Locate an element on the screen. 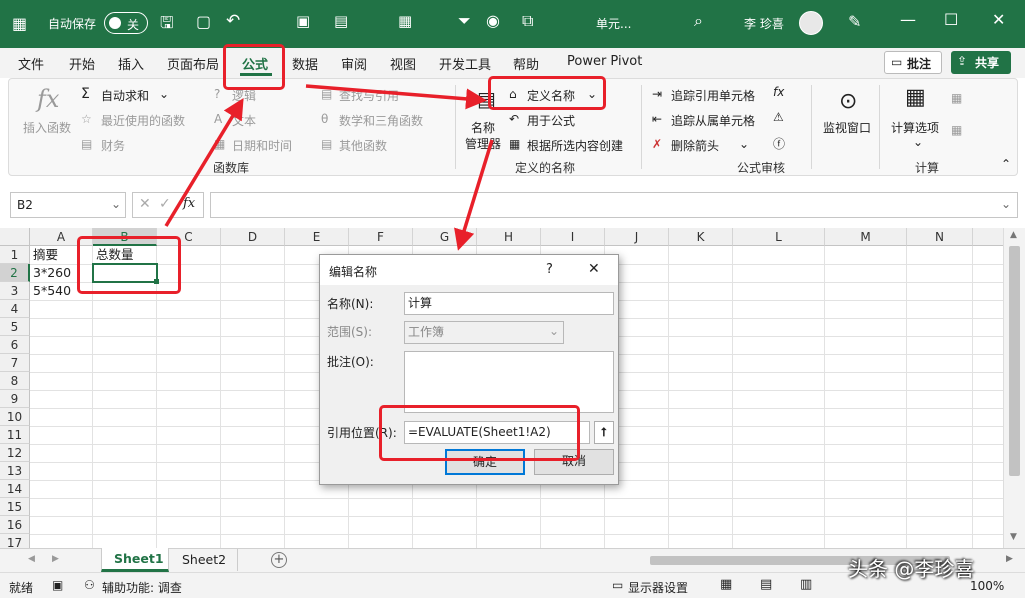 This screenshot has height=598, width=1025. arrow-to-dialog is located at coordinates (474, 195).